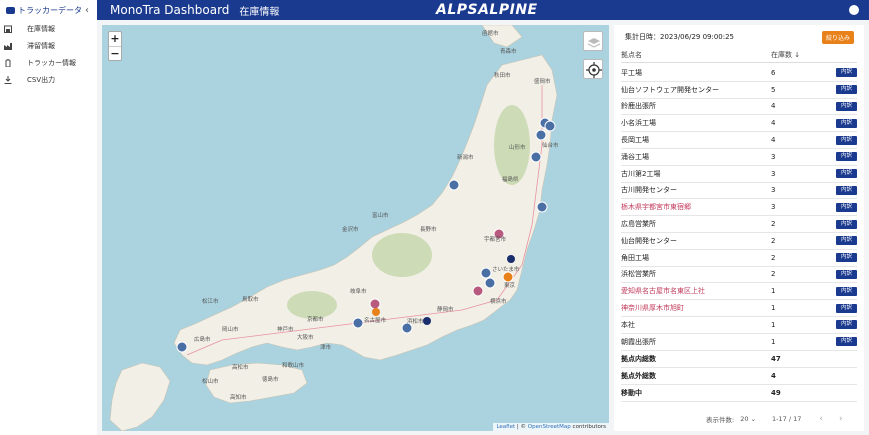  I want to click on map-label: 和歌山市, so click(293, 366).